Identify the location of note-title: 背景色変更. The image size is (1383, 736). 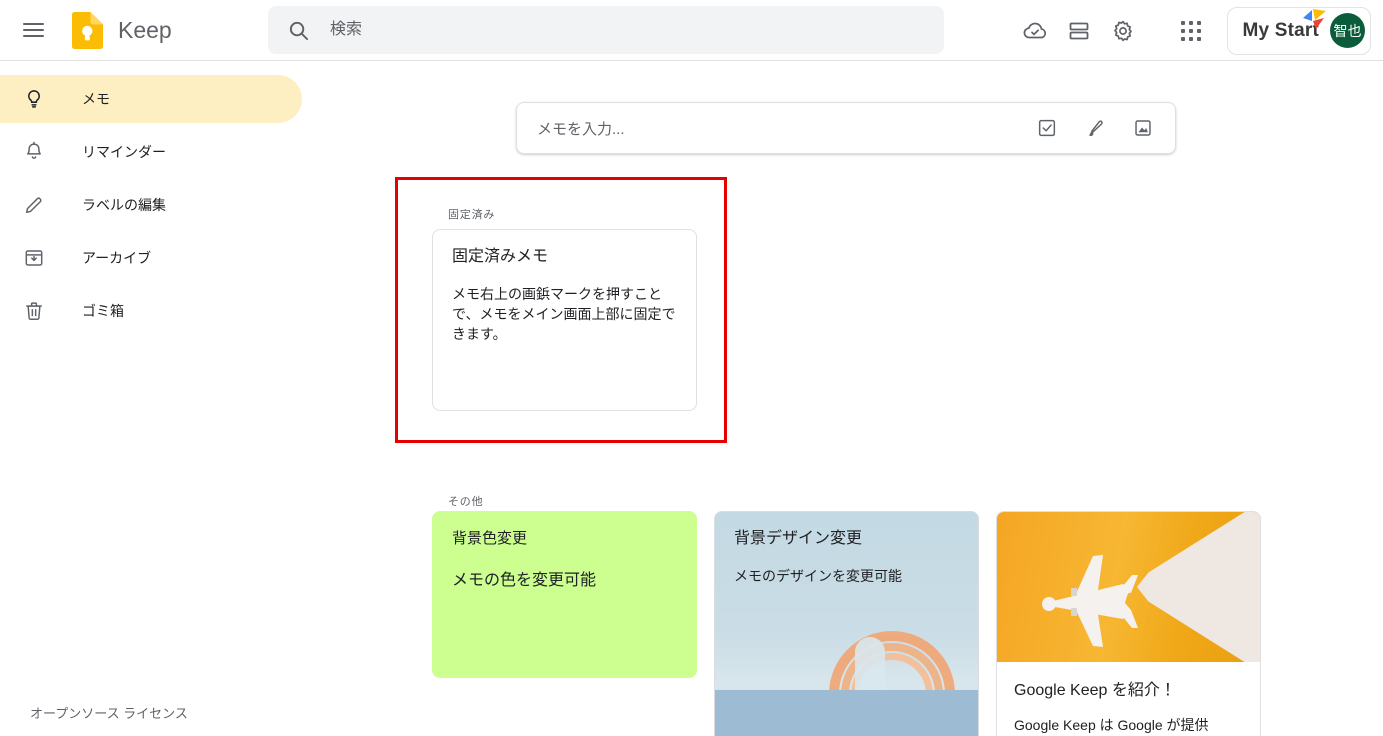
(490, 538).